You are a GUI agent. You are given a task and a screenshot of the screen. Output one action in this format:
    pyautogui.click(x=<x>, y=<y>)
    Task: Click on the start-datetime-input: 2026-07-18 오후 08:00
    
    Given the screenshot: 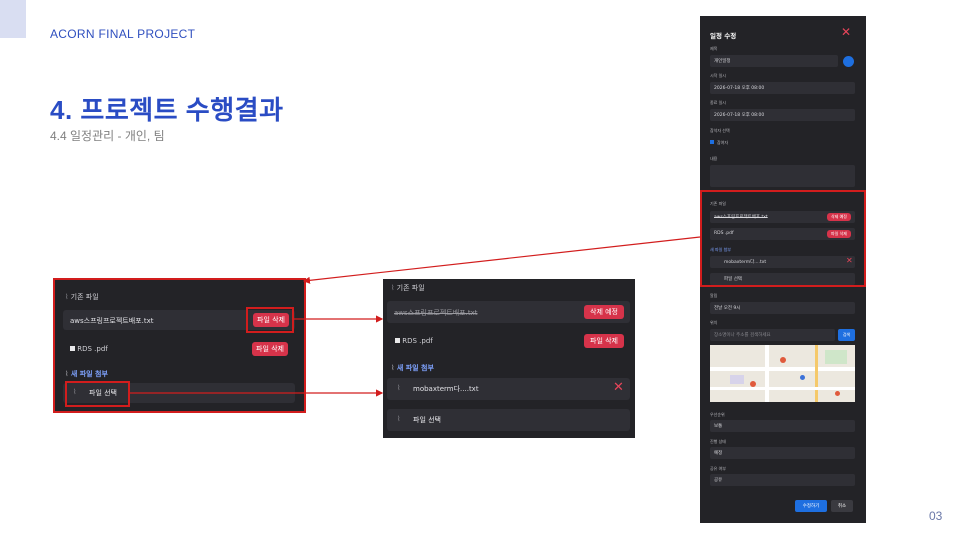 What is the action you would take?
    pyautogui.click(x=782, y=88)
    